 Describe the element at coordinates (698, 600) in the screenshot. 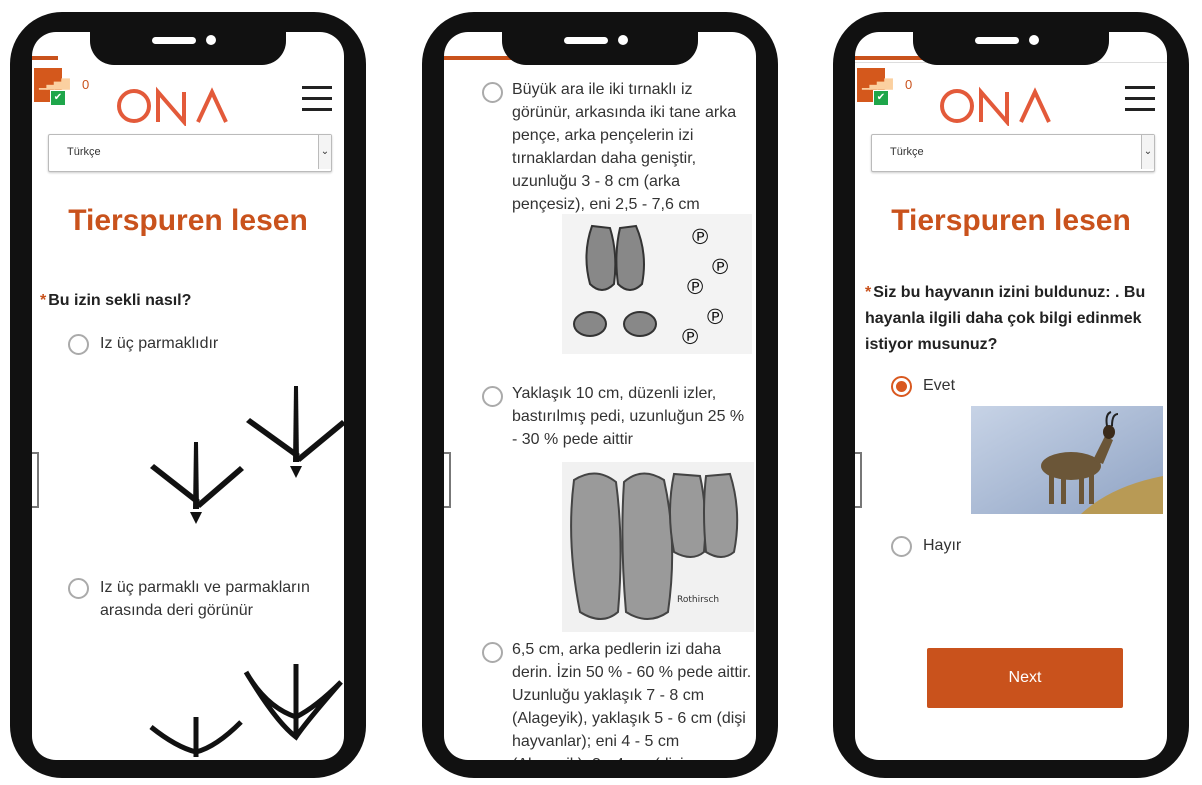

I see `image-caption: Rothirsch` at that location.